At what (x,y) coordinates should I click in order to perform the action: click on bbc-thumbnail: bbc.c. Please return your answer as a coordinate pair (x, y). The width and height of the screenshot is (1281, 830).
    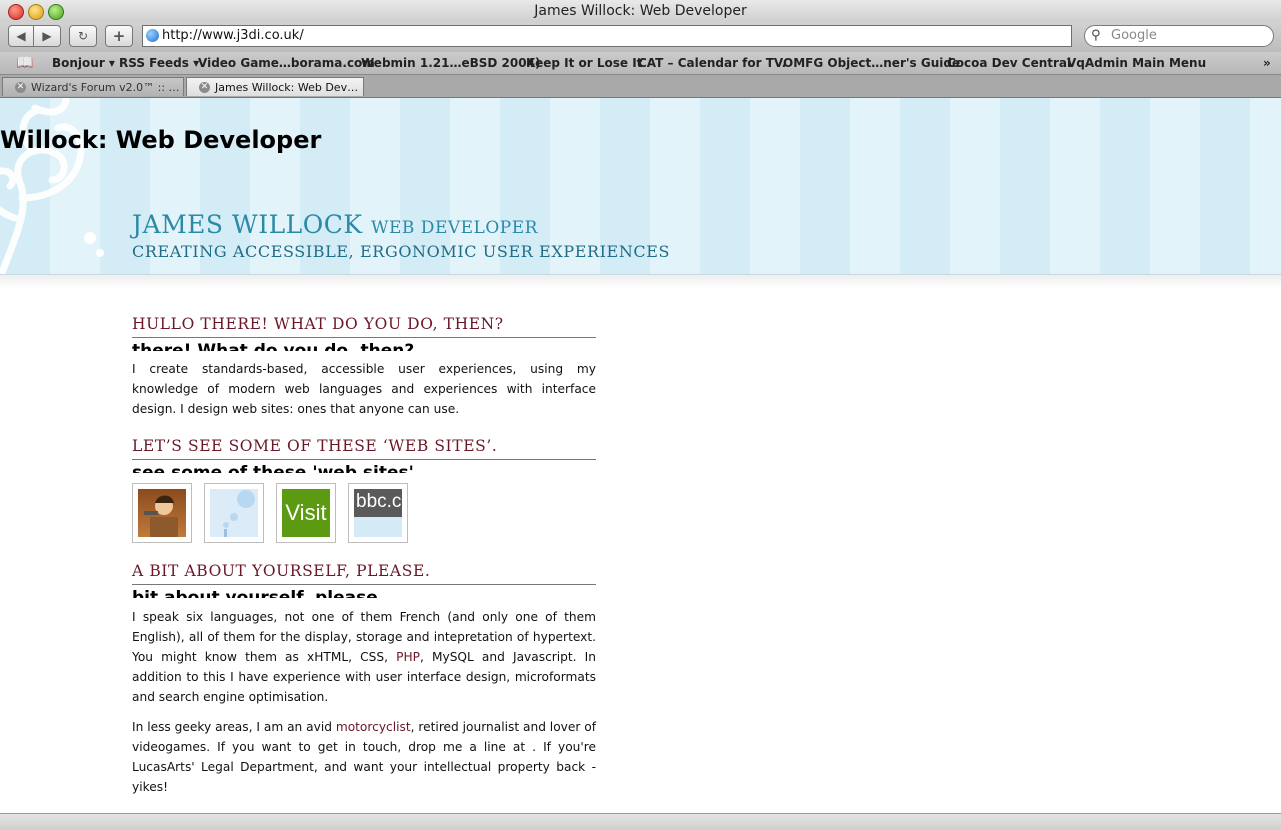
    Looking at the image, I should click on (378, 513).